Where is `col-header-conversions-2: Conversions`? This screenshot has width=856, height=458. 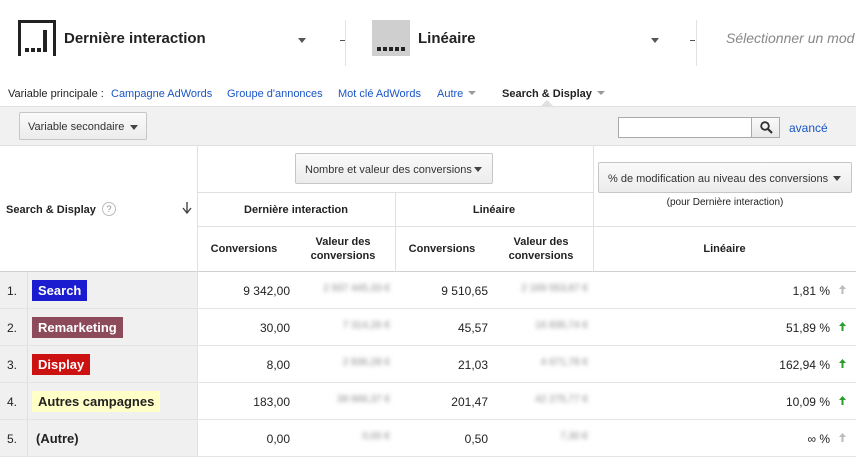 col-header-conversions-2: Conversions is located at coordinates (442, 249).